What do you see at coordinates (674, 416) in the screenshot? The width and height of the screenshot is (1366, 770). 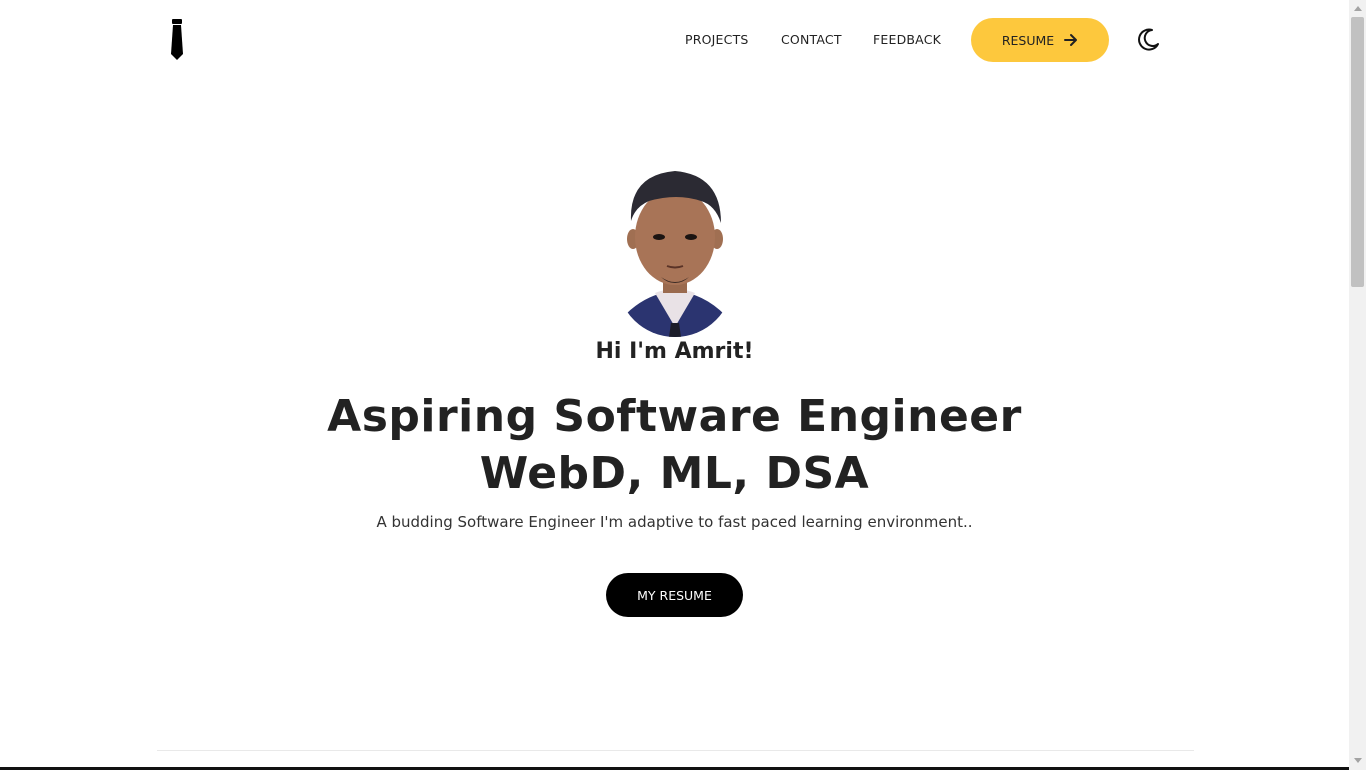 I see `hero-headline-line-1: Aspiring Software Engineer` at bounding box center [674, 416].